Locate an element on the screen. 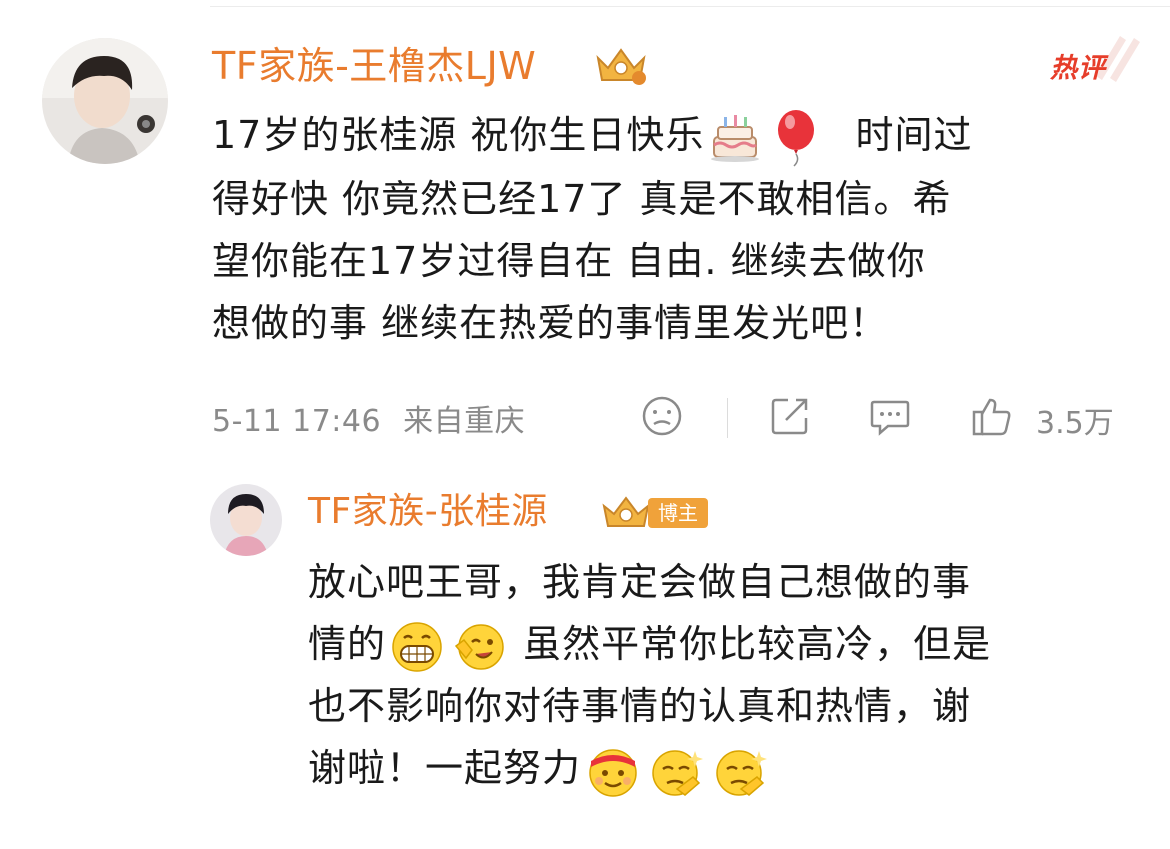 The width and height of the screenshot is (1170, 849). comment-text-line: 得好快 你竟然已经17了 真是不敢相信。希 is located at coordinates (582, 198).